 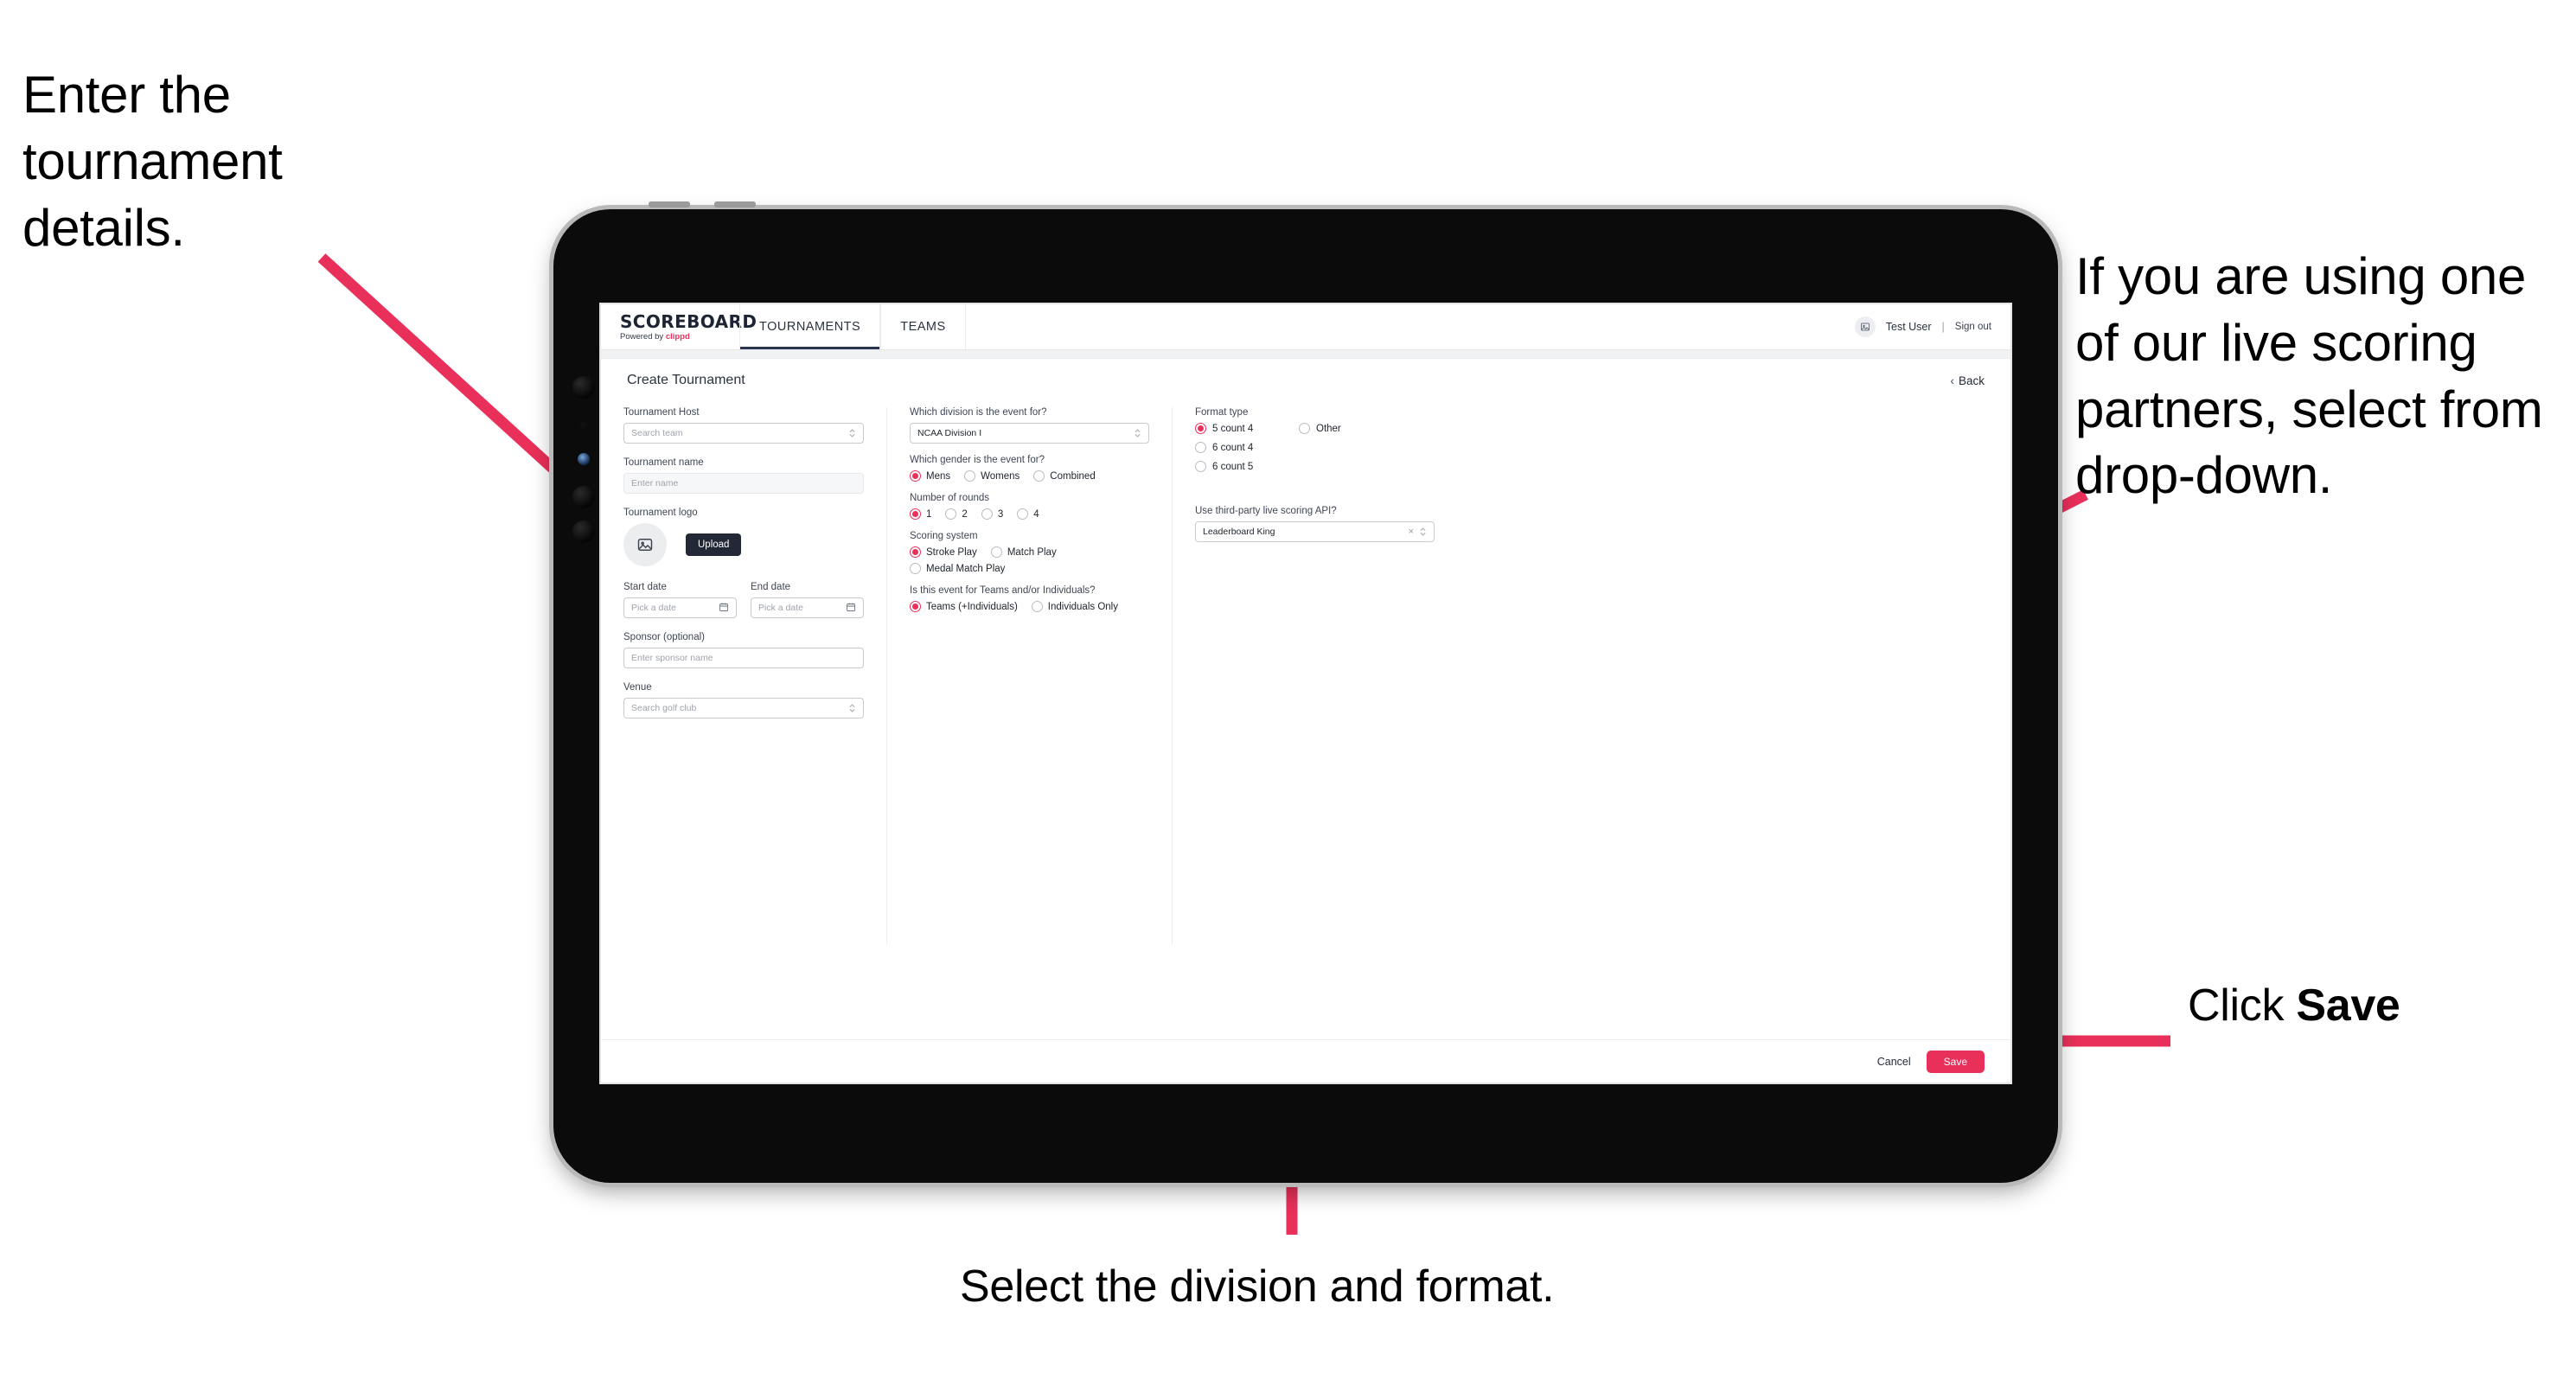 What do you see at coordinates (1074, 606) in the screenshot?
I see `radio-individuals-only: Individuals Only` at bounding box center [1074, 606].